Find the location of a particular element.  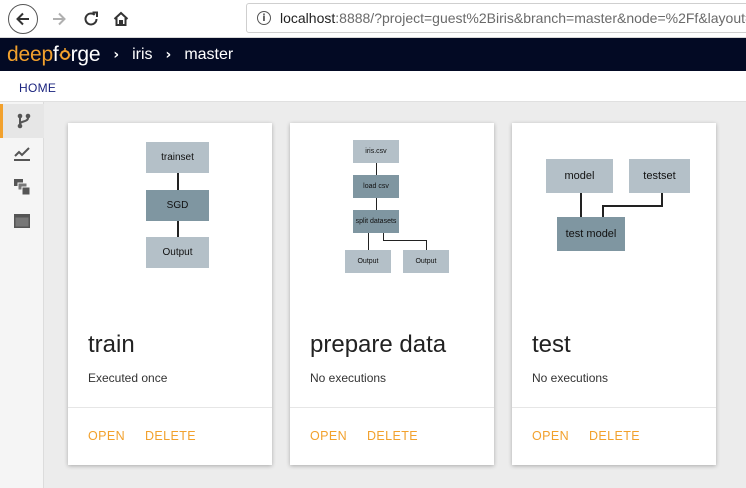

pipeline-graph-preview: trainset SGD Output is located at coordinates (170, 208).